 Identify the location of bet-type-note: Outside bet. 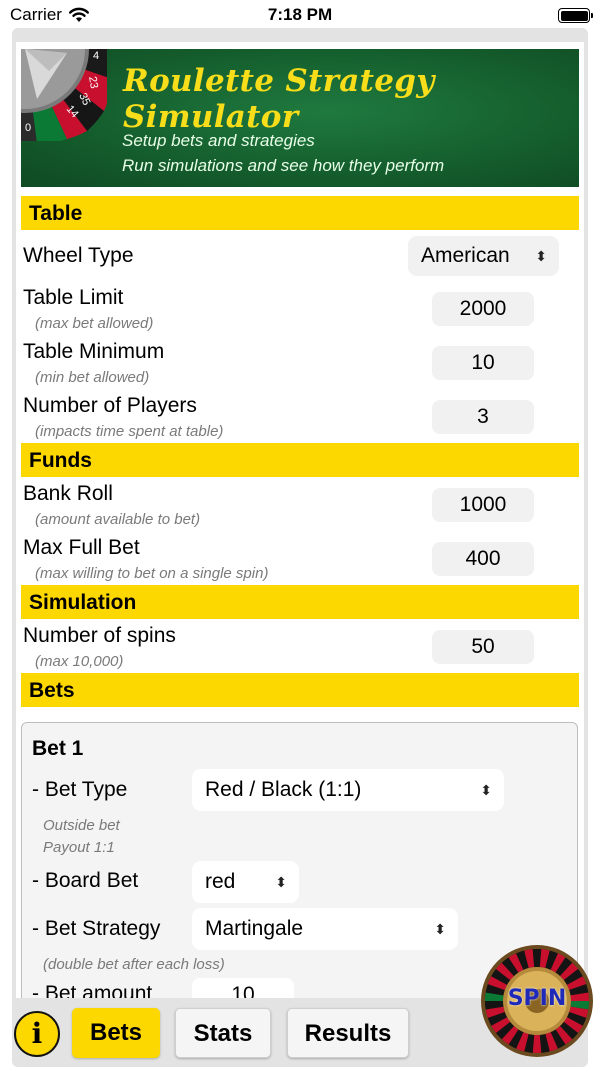
(81, 825).